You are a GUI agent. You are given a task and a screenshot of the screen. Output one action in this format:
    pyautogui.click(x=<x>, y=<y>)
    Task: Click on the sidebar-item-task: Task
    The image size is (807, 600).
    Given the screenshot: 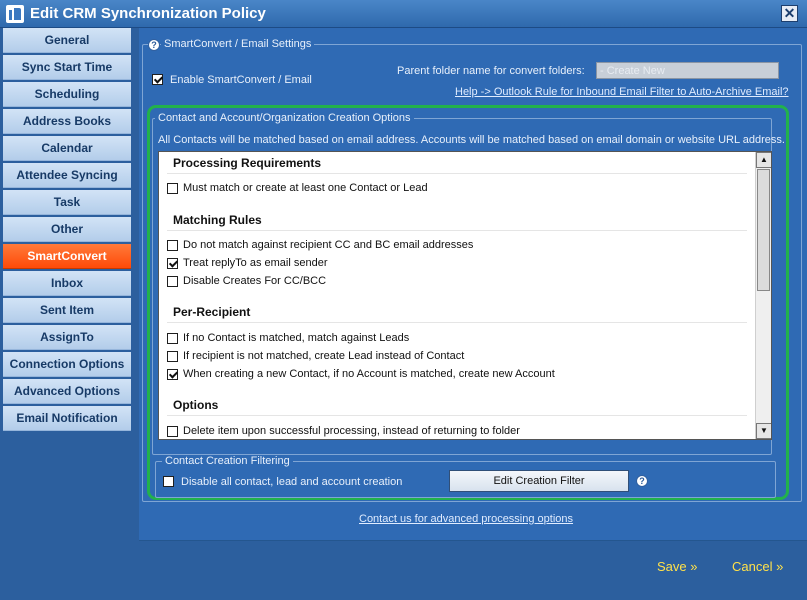 What is the action you would take?
    pyautogui.click(x=67, y=202)
    